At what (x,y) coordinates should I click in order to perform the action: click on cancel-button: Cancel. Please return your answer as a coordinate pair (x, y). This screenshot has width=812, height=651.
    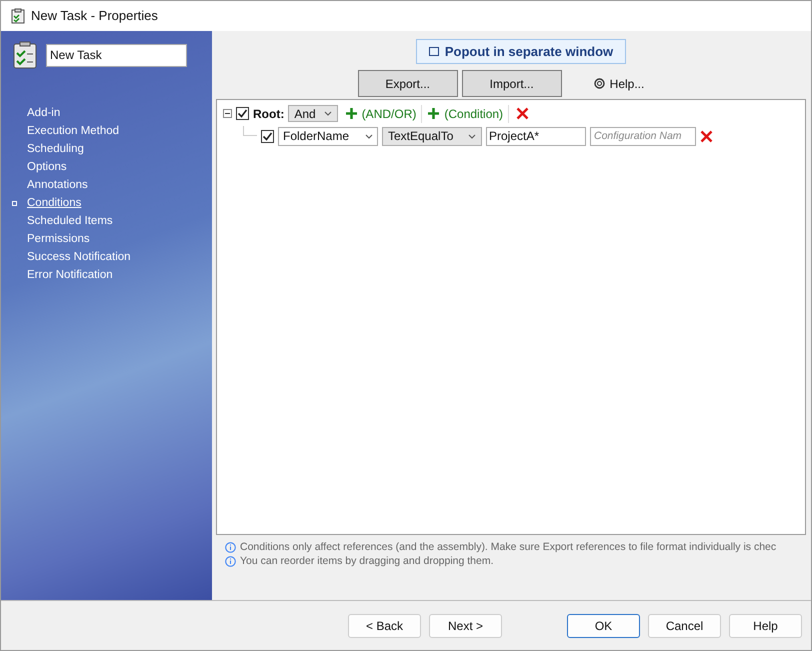
    Looking at the image, I should click on (684, 626).